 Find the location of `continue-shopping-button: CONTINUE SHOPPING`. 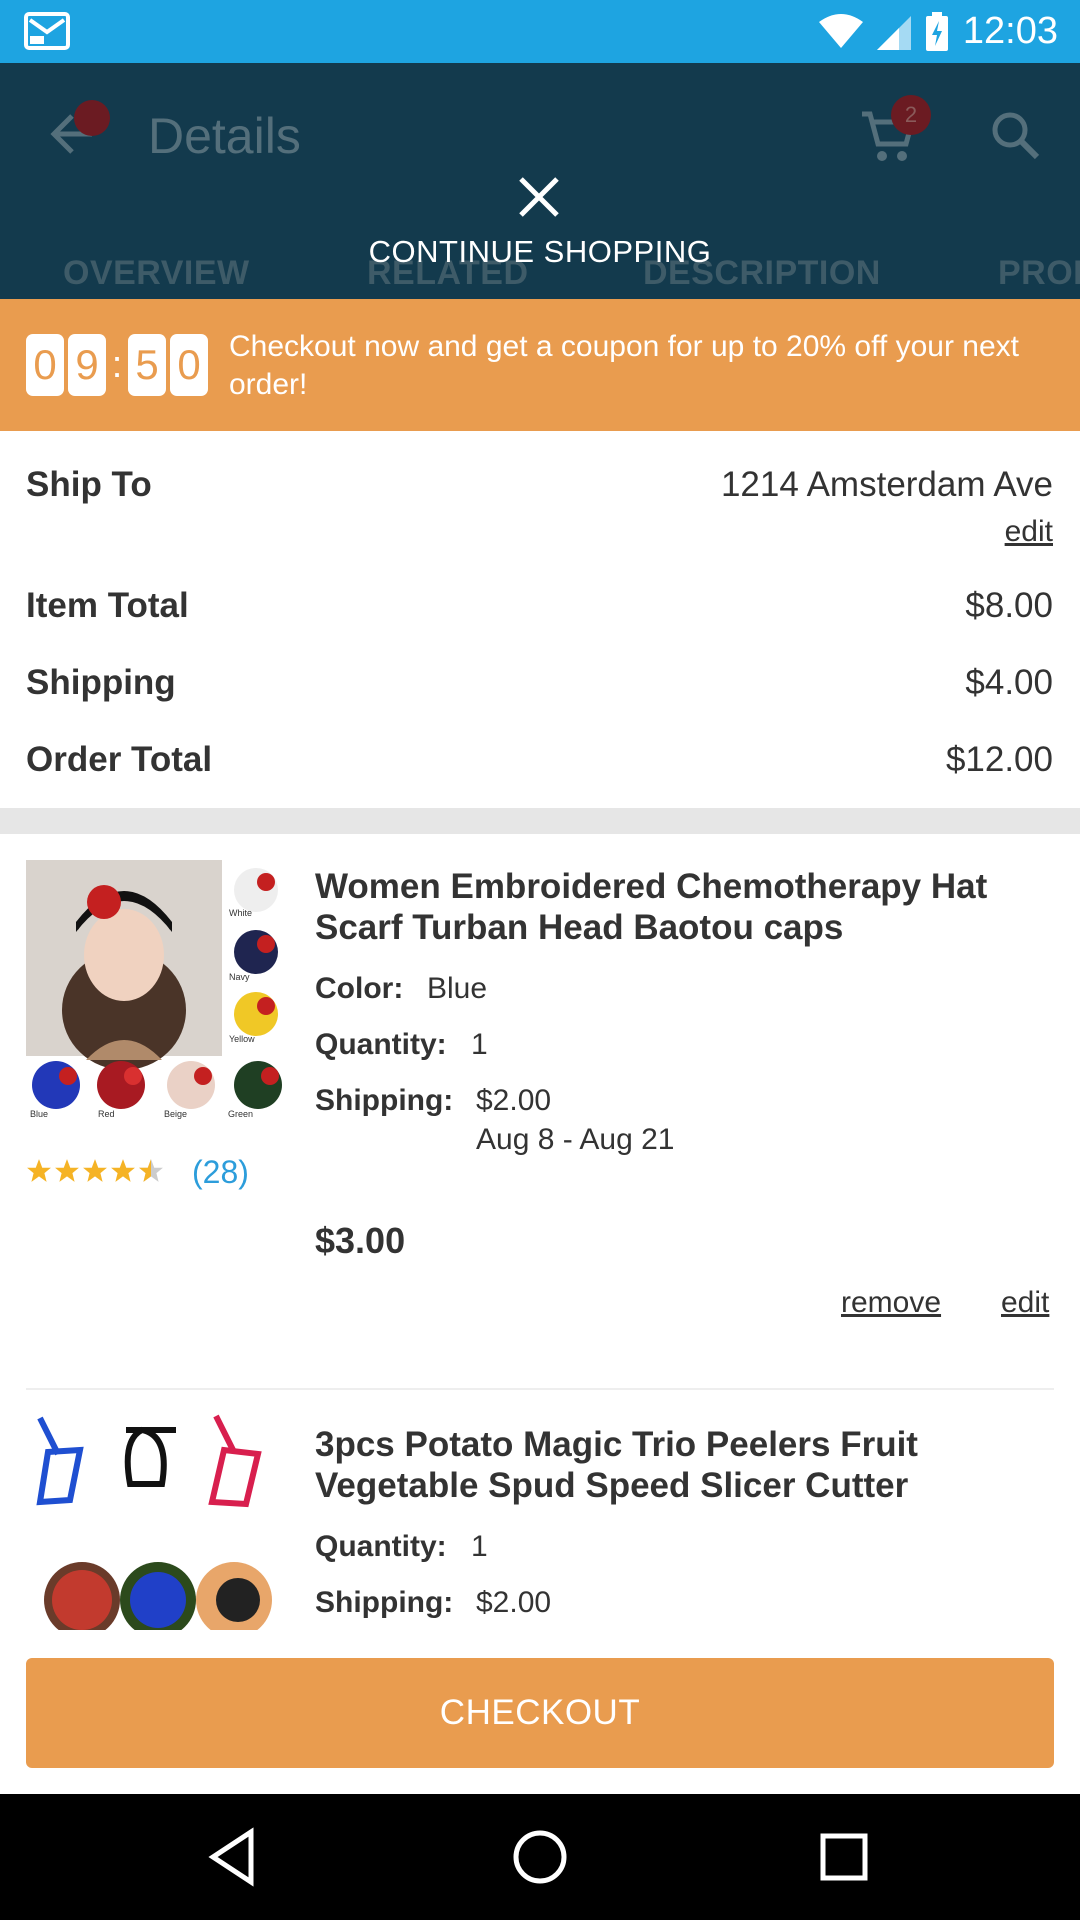

continue-shopping-button: CONTINUE SHOPPING is located at coordinates (540, 252).